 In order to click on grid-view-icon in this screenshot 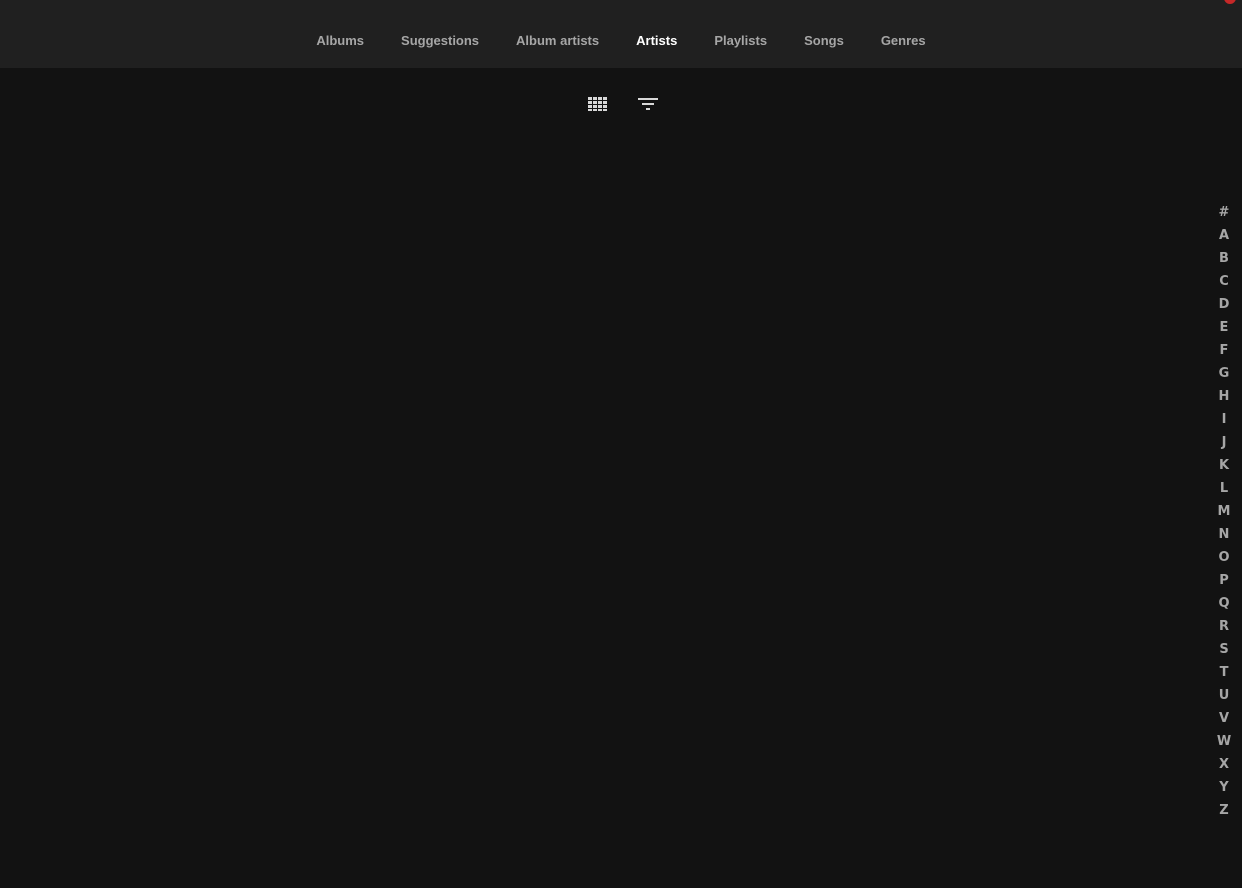, I will do `click(597, 104)`.